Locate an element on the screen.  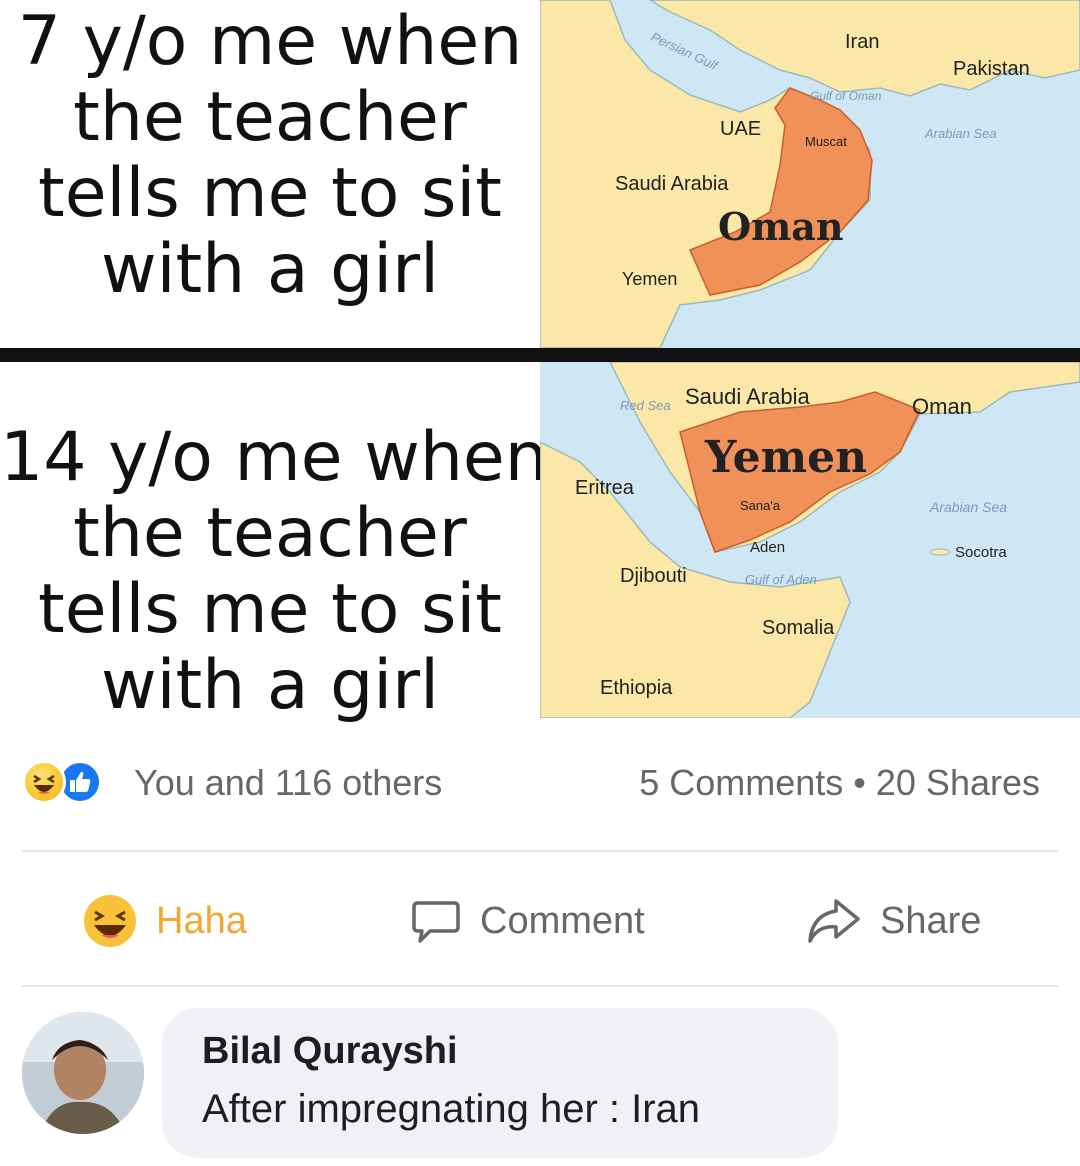
map-label-muscat: Muscat is located at coordinates (826, 141).